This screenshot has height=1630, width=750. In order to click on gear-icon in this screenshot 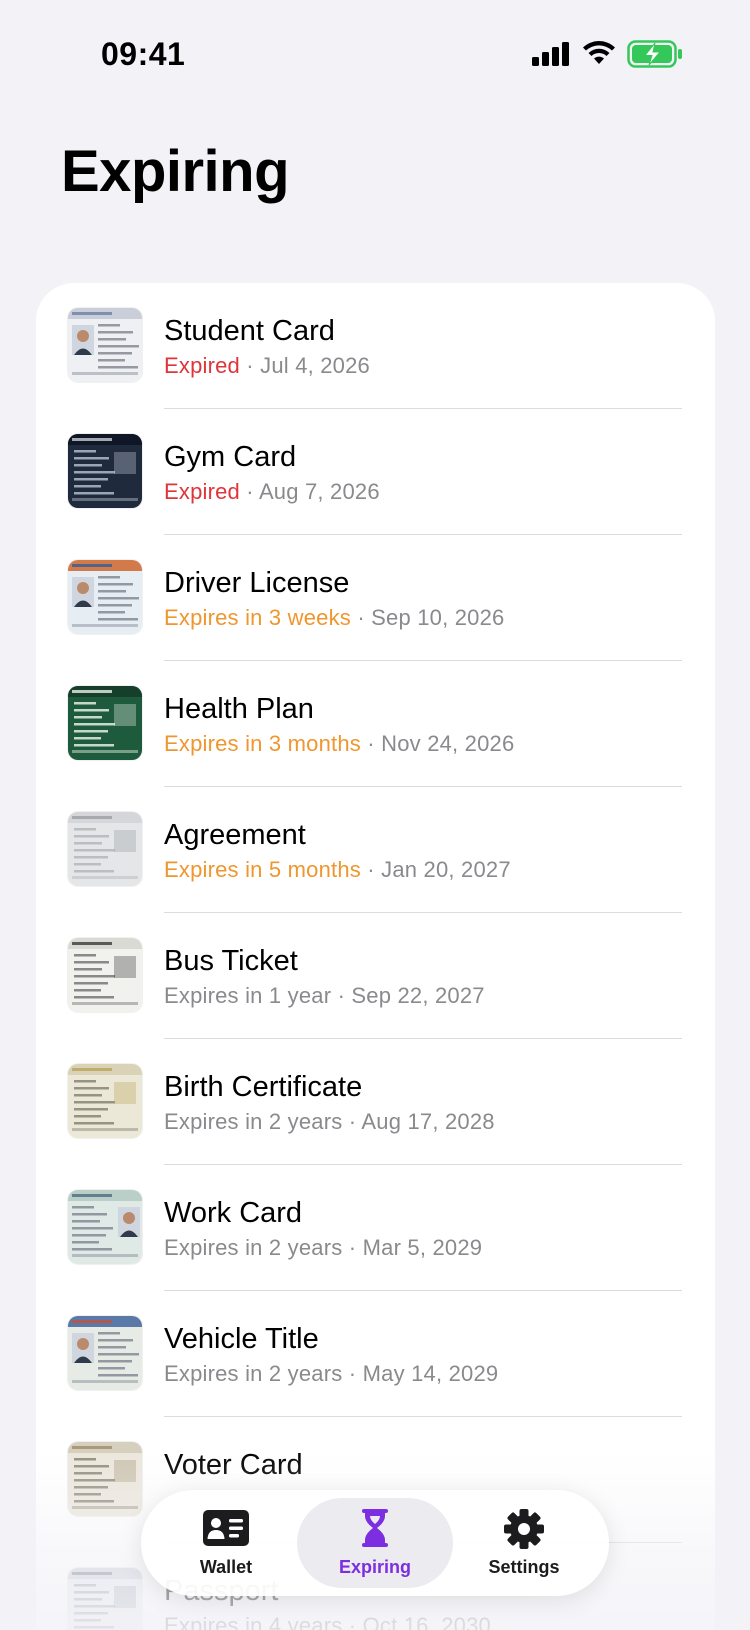, I will do `click(524, 1529)`.